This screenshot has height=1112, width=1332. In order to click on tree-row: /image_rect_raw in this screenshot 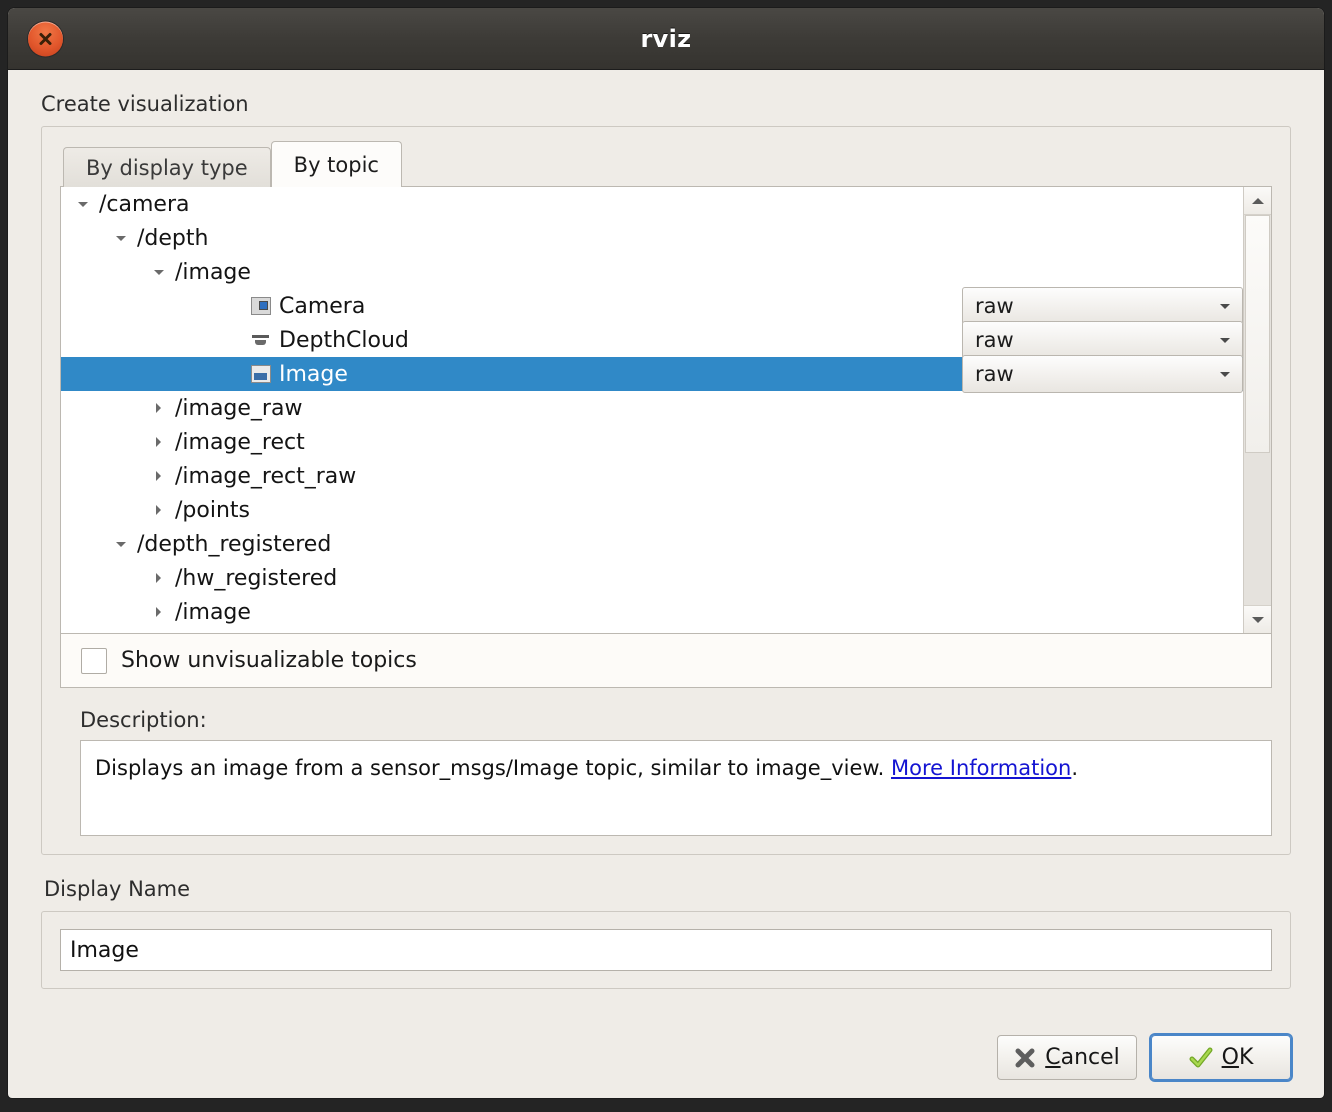, I will do `click(652, 476)`.